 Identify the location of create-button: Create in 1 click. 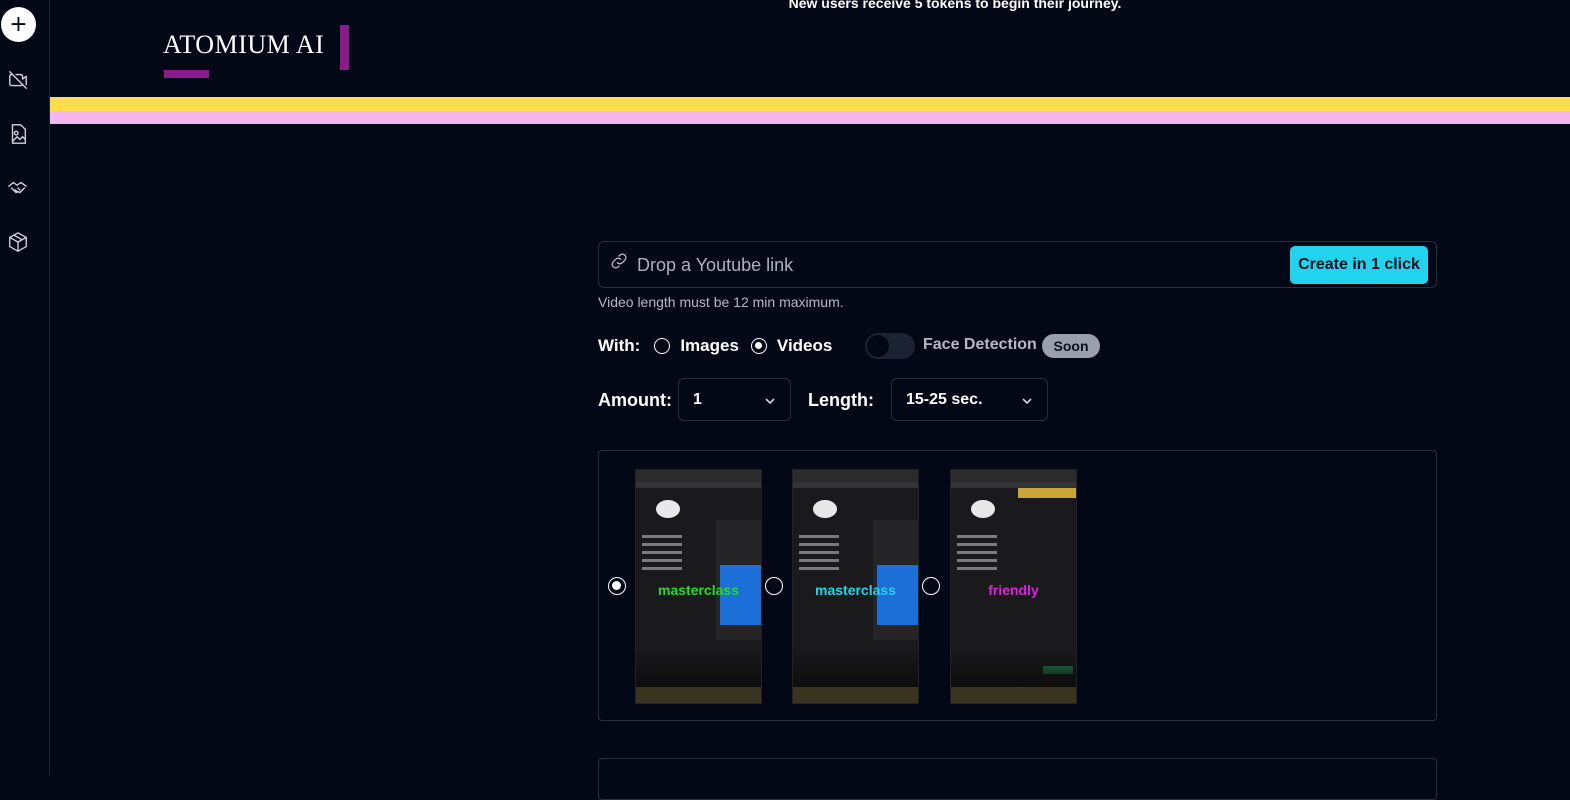
(1359, 265).